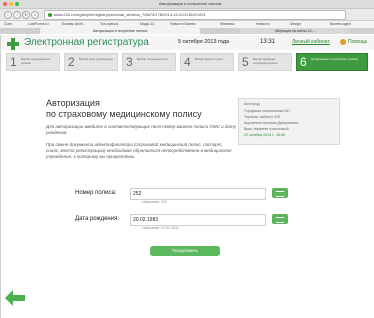 The width and height of the screenshot is (374, 318). I want to click on close-window-icon, so click(5, 4).